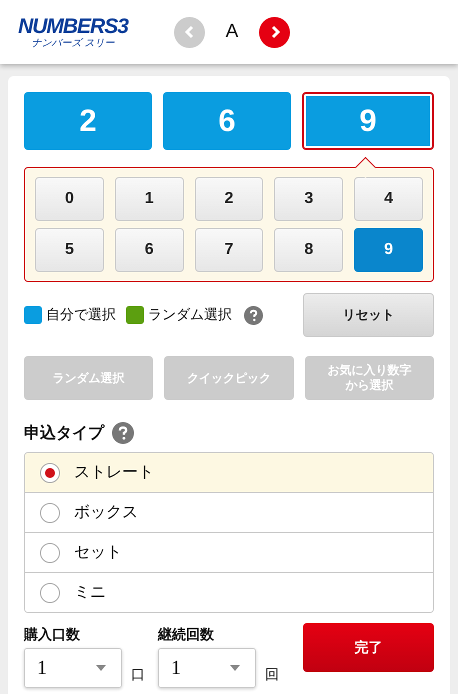 This screenshot has width=458, height=694. What do you see at coordinates (52, 635) in the screenshot?
I see `field-label: 購入口数` at bounding box center [52, 635].